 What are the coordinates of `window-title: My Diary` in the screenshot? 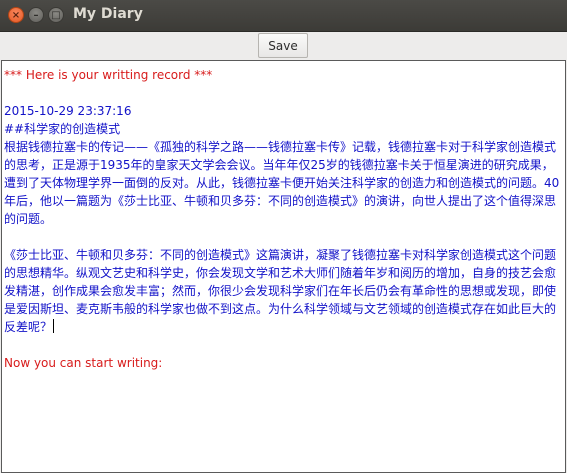 It's located at (108, 14).